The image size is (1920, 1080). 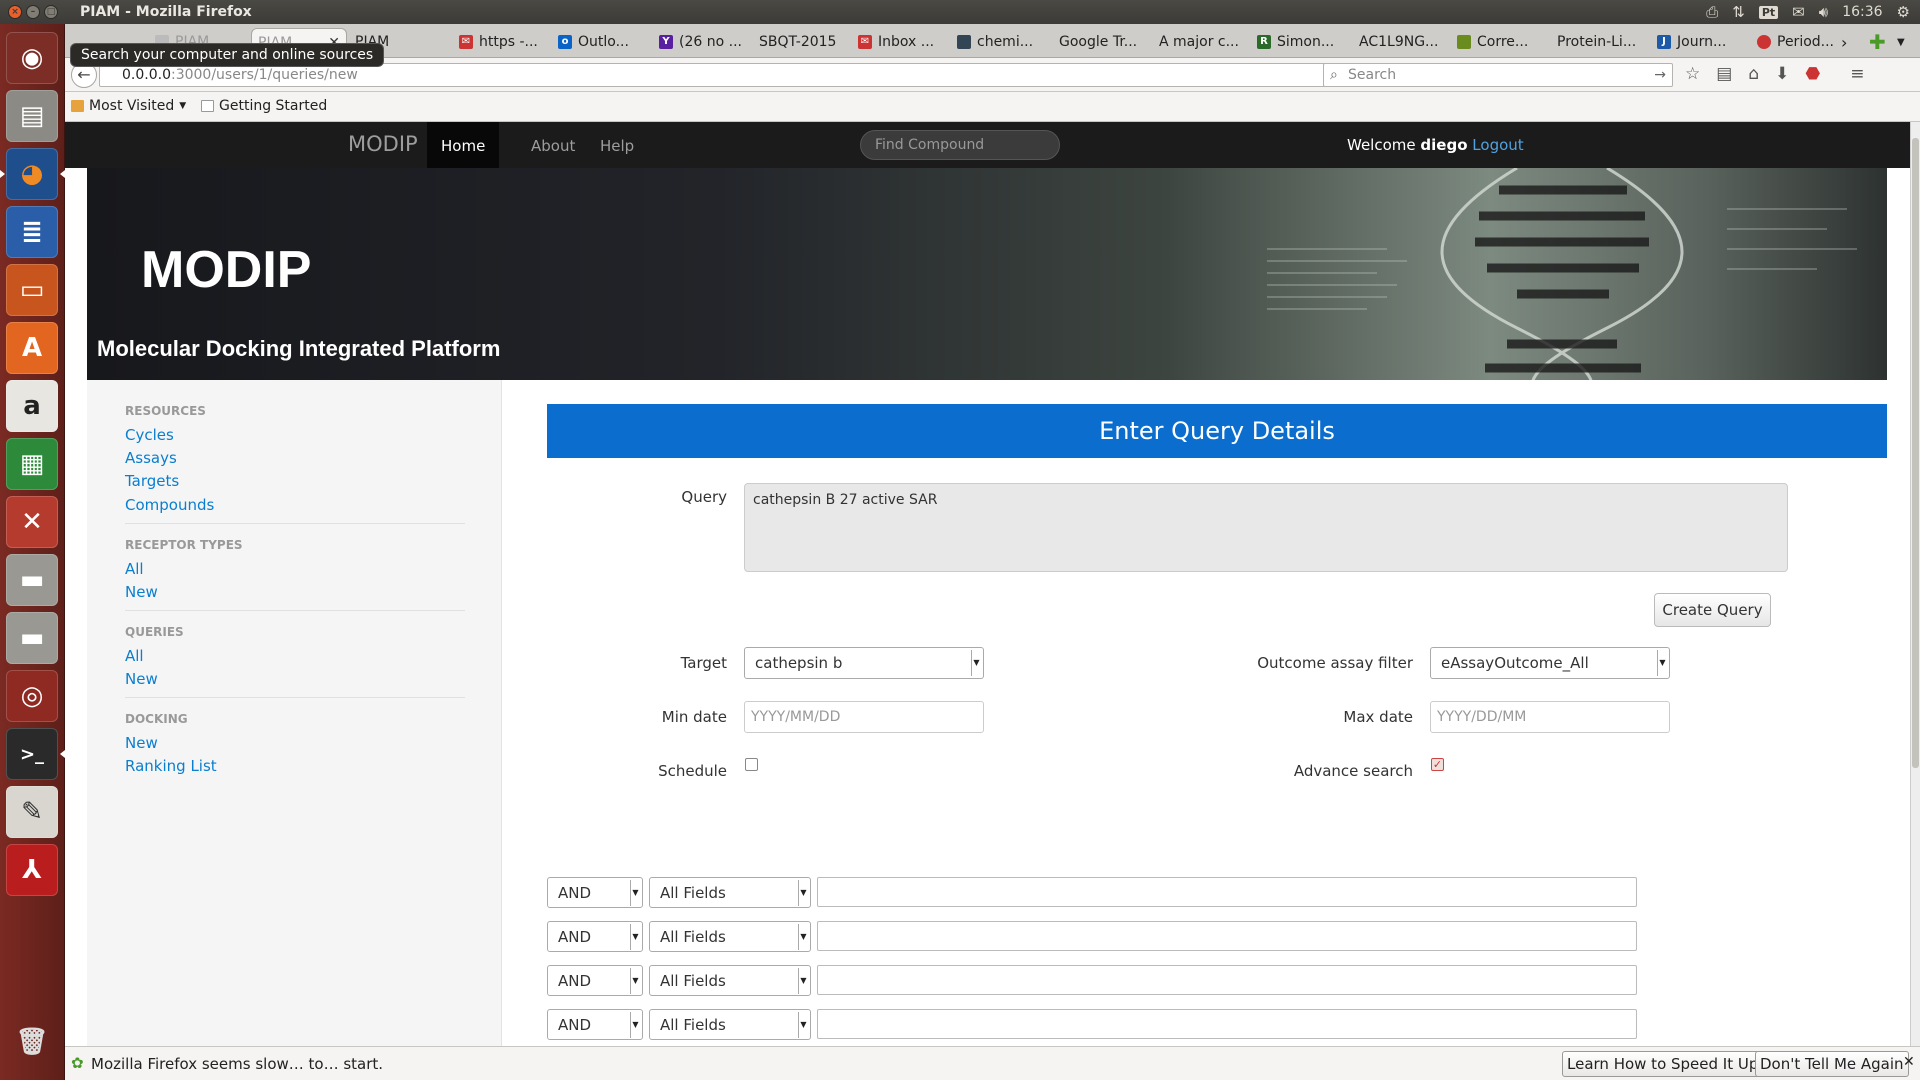 What do you see at coordinates (32, 58) in the screenshot?
I see `dash-home-icon: ◉` at bounding box center [32, 58].